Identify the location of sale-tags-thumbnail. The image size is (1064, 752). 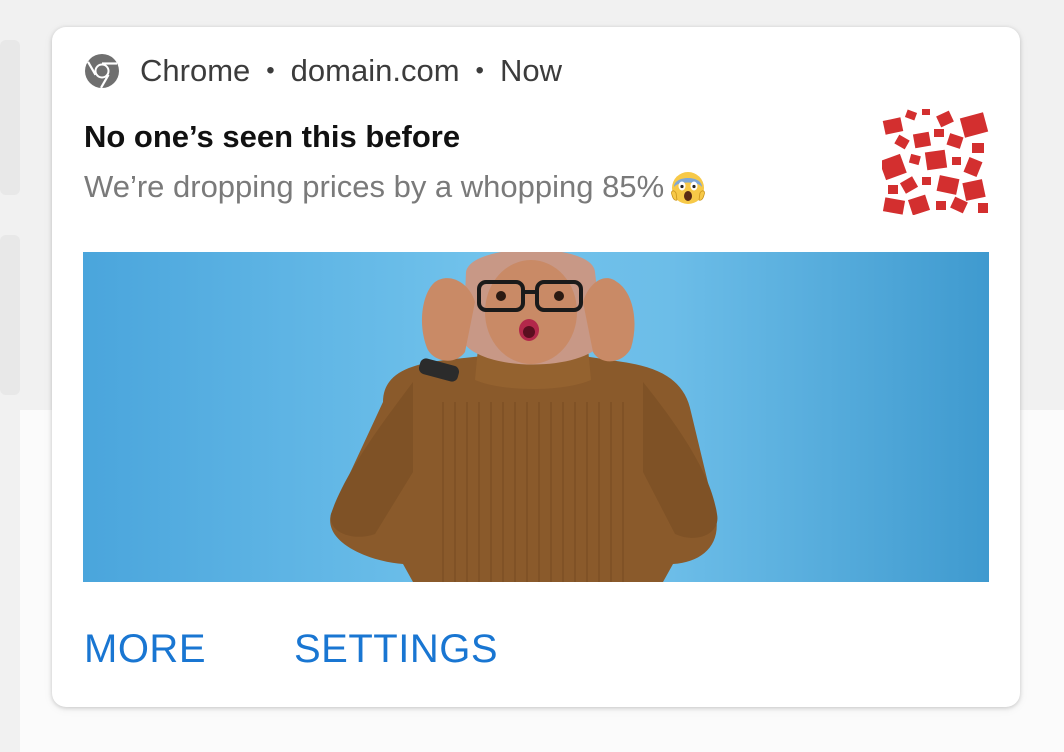
(936, 161).